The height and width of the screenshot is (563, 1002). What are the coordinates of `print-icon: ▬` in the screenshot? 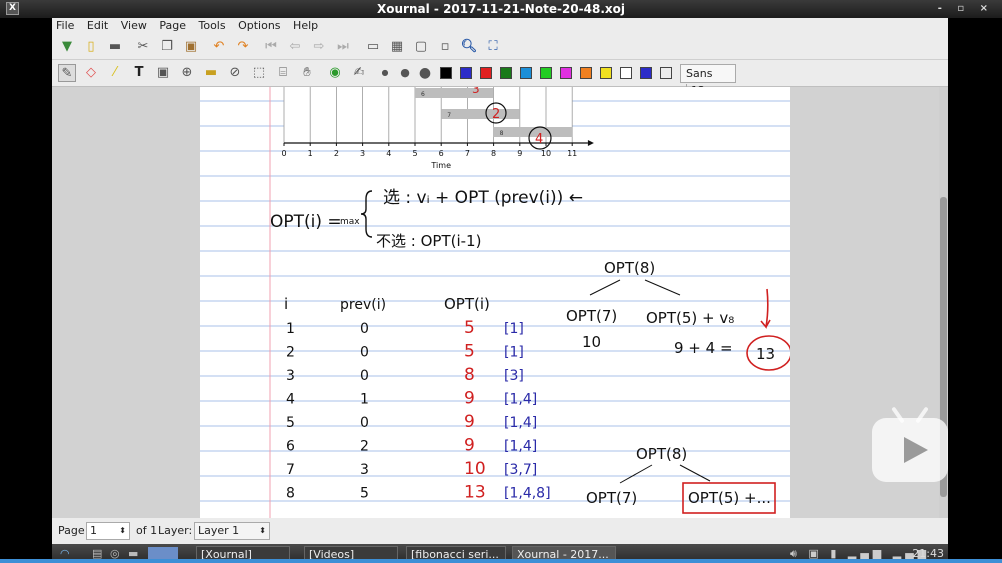 It's located at (115, 47).